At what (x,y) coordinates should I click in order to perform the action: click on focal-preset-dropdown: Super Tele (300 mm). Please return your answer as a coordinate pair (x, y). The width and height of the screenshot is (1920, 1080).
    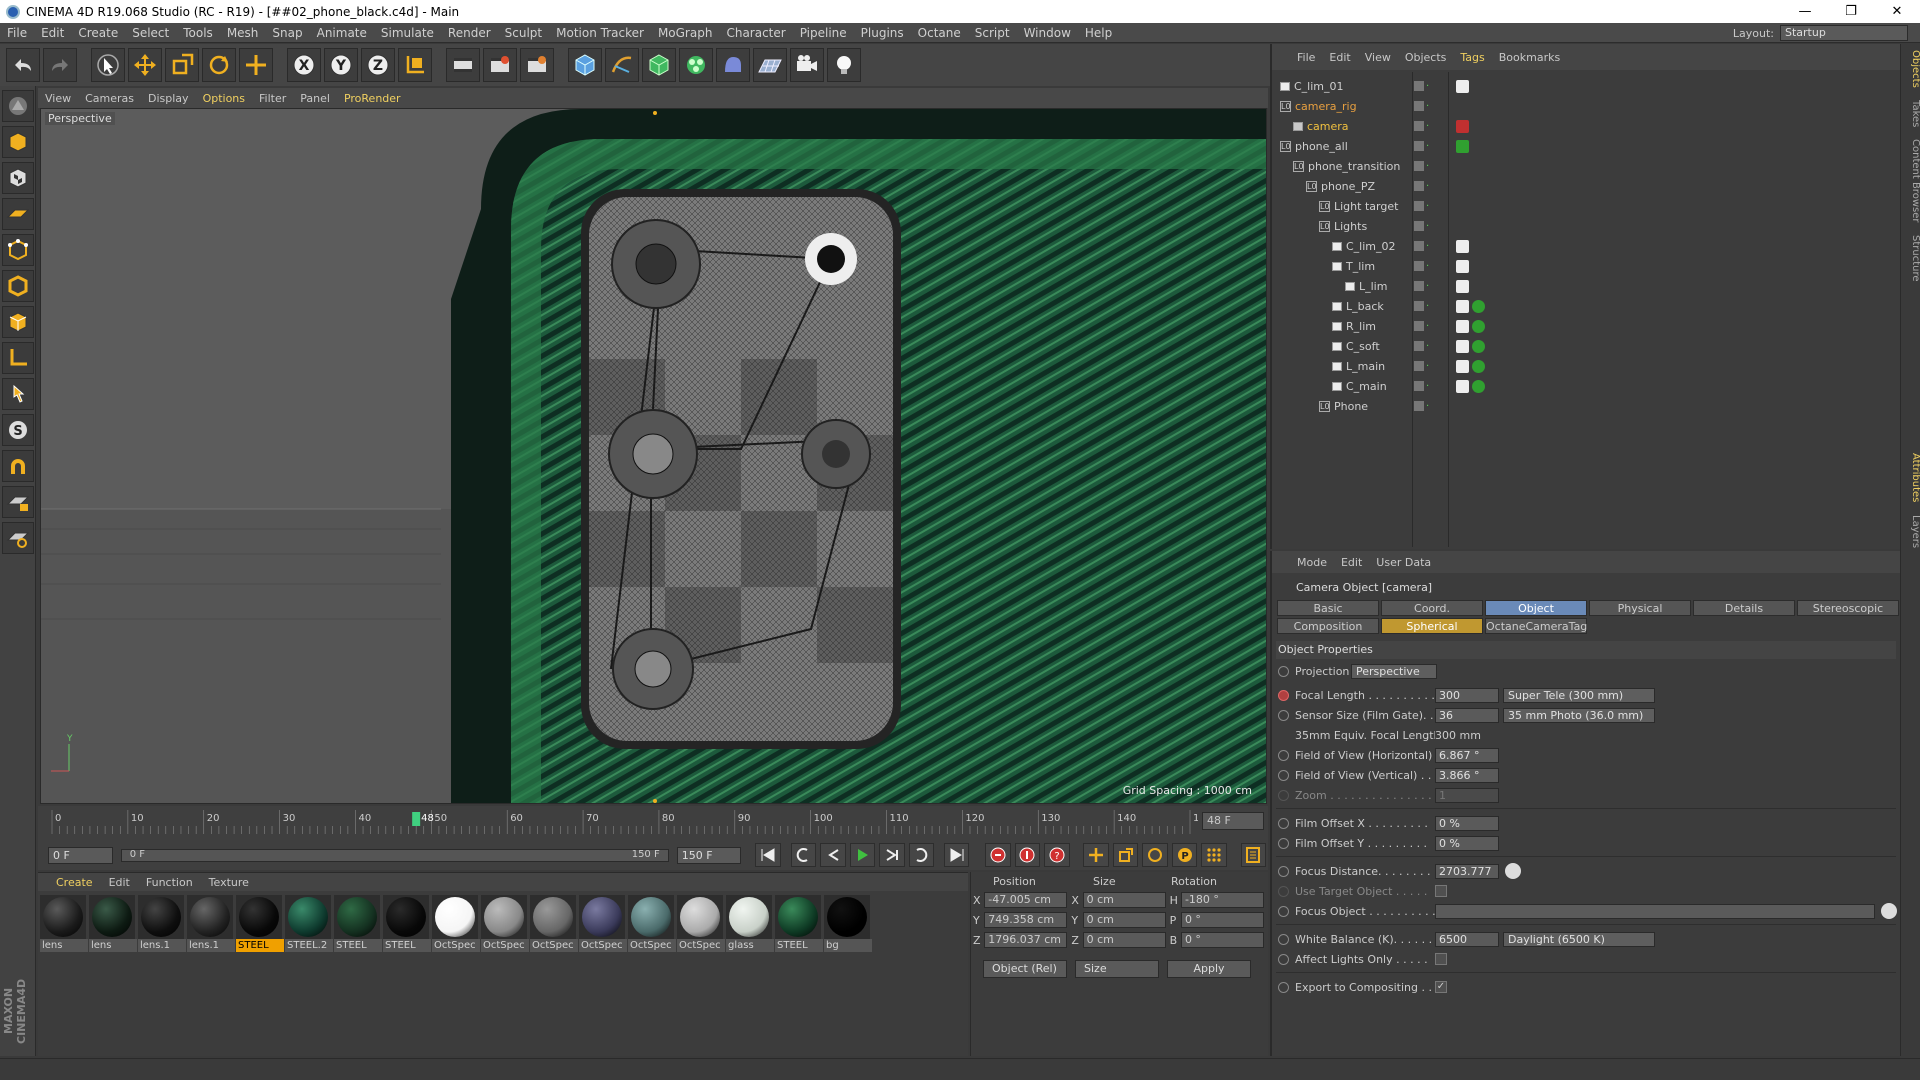
    Looking at the image, I should click on (1579, 695).